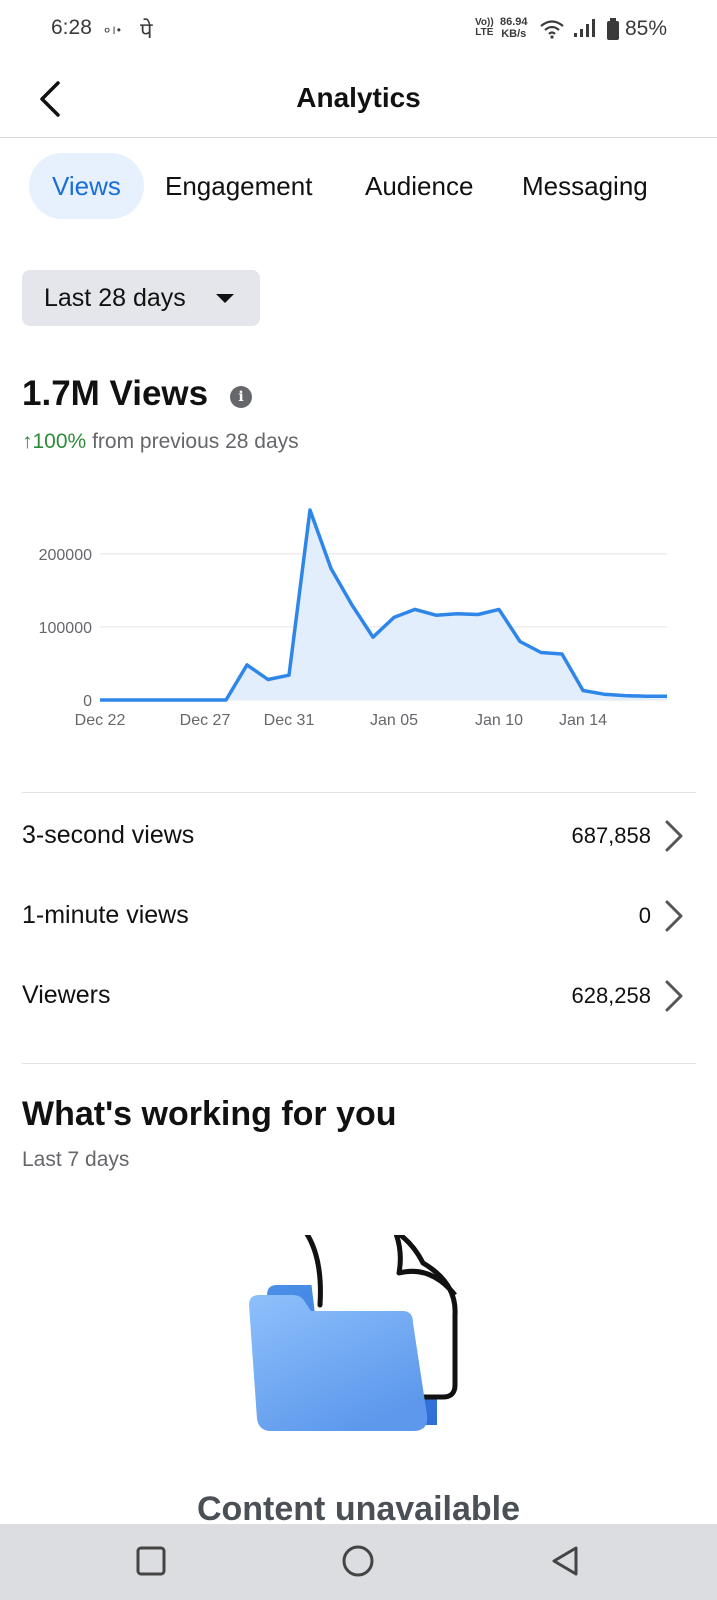 The height and width of the screenshot is (1600, 717). What do you see at coordinates (565, 1562) in the screenshot?
I see `back-nav-icon` at bounding box center [565, 1562].